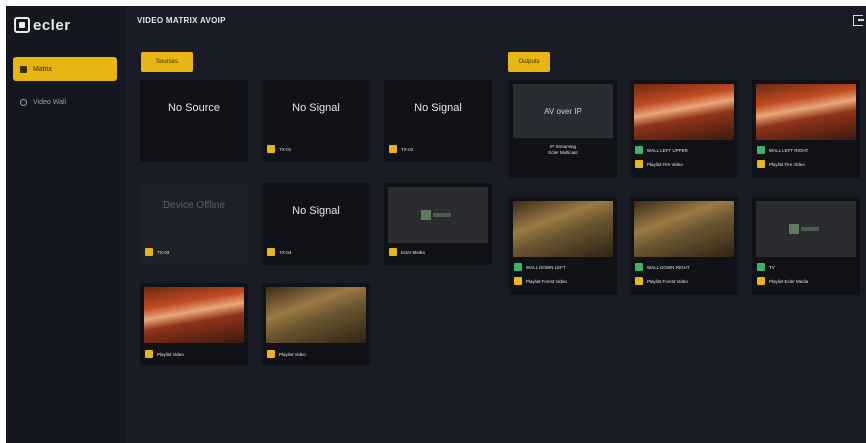 This screenshot has height=443, width=866. What do you see at coordinates (316, 224) in the screenshot?
I see `source-tile-tx-04: No Signal TX-04` at bounding box center [316, 224].